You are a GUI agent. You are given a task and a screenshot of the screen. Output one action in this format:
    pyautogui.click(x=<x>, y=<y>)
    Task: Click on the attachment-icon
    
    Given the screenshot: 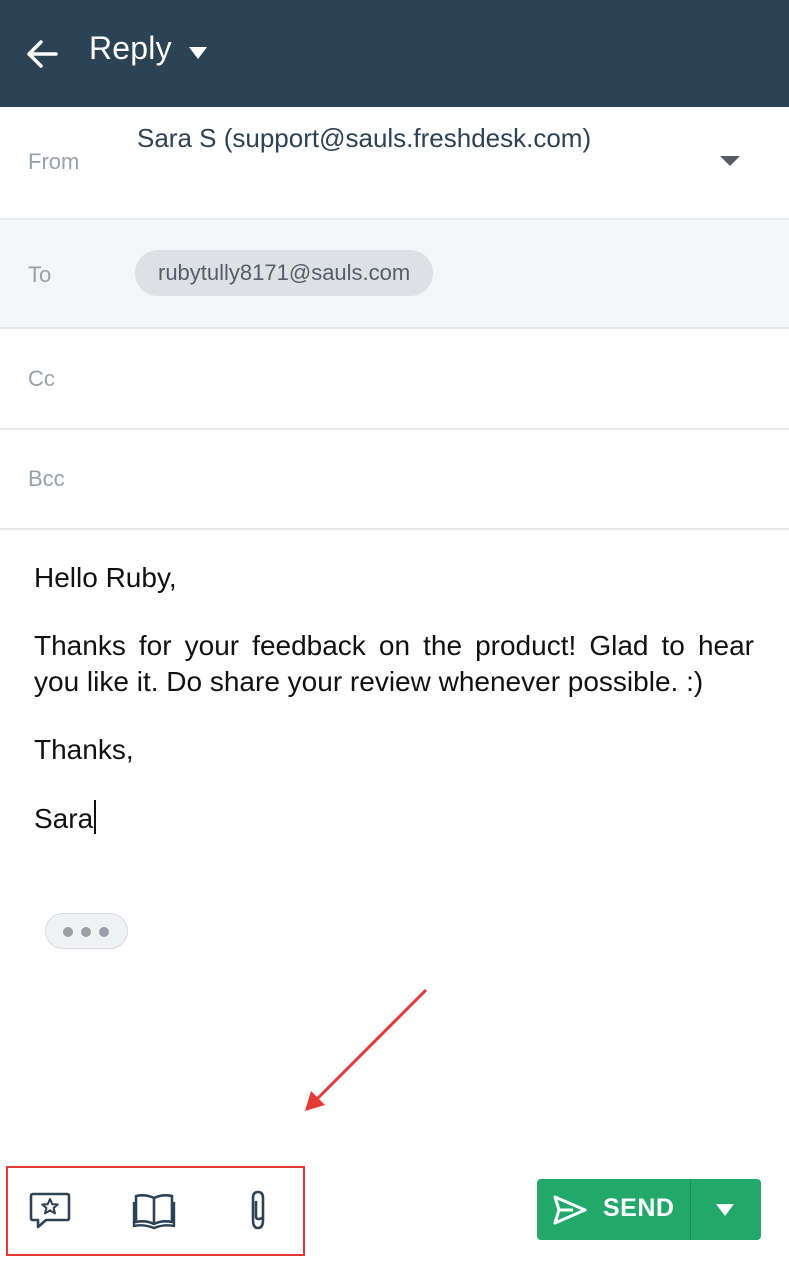 What is the action you would take?
    pyautogui.click(x=258, y=1210)
    